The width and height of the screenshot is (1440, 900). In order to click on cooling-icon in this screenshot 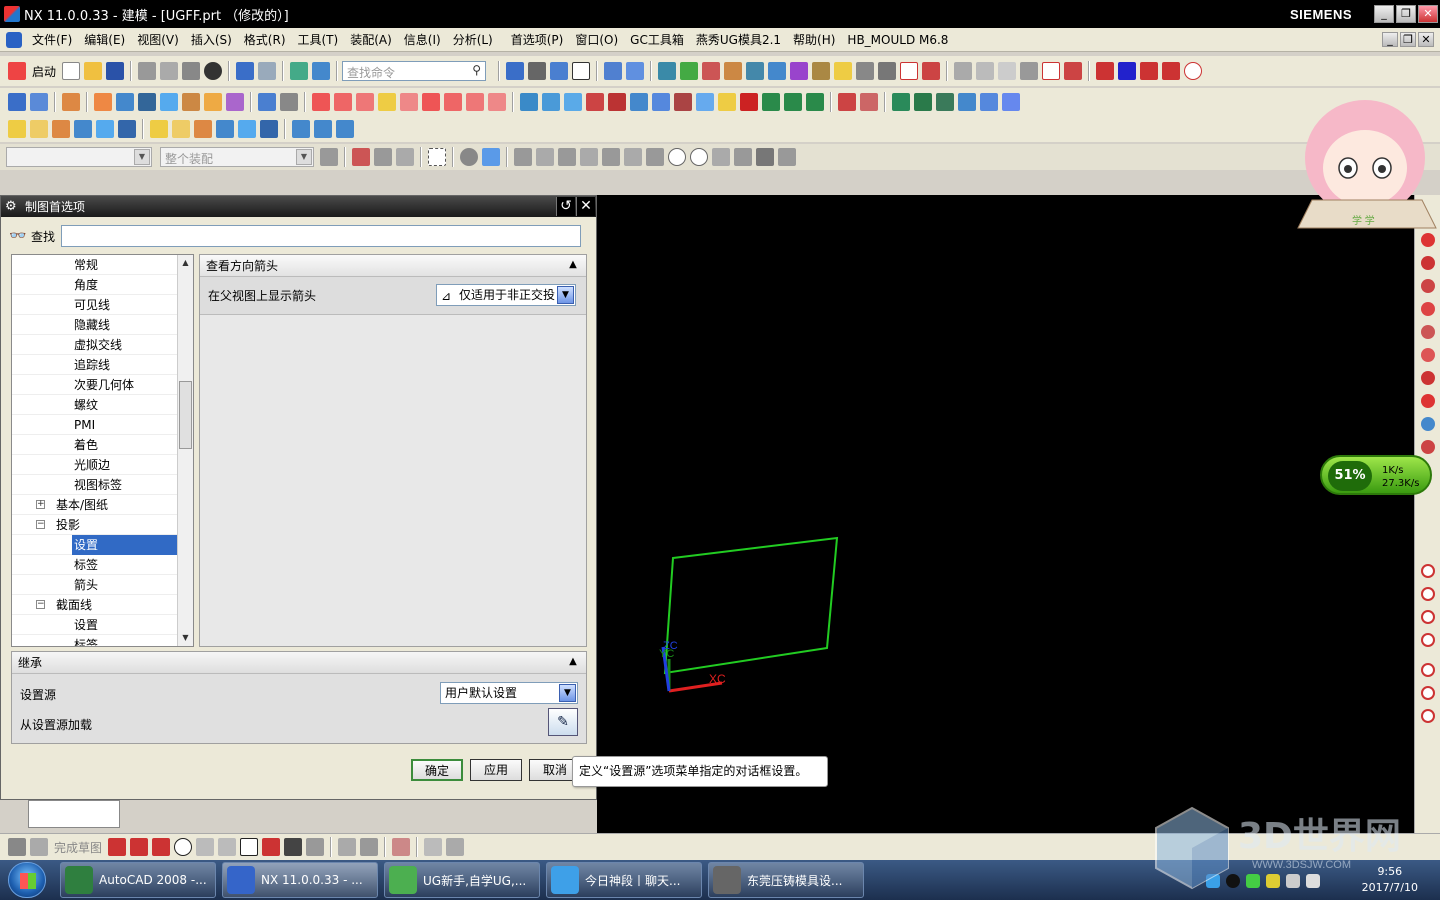, I will do `click(989, 102)`.